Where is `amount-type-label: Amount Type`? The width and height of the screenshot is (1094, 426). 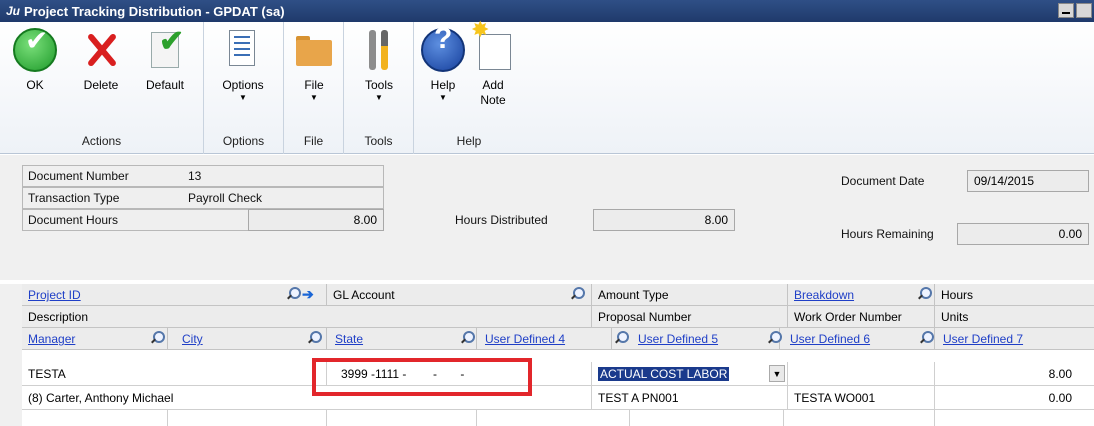
amount-type-label: Amount Type is located at coordinates (633, 295).